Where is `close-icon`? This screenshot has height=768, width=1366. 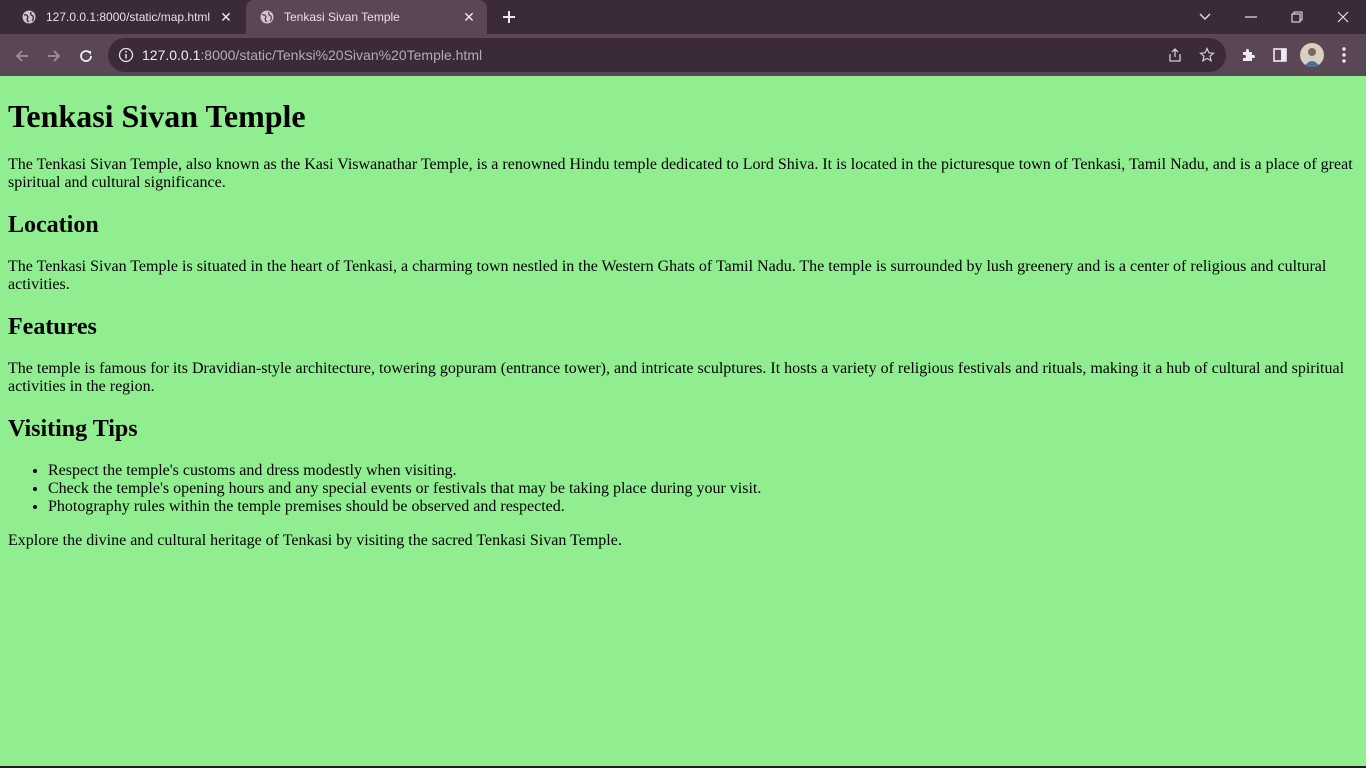 close-icon is located at coordinates (1343, 17).